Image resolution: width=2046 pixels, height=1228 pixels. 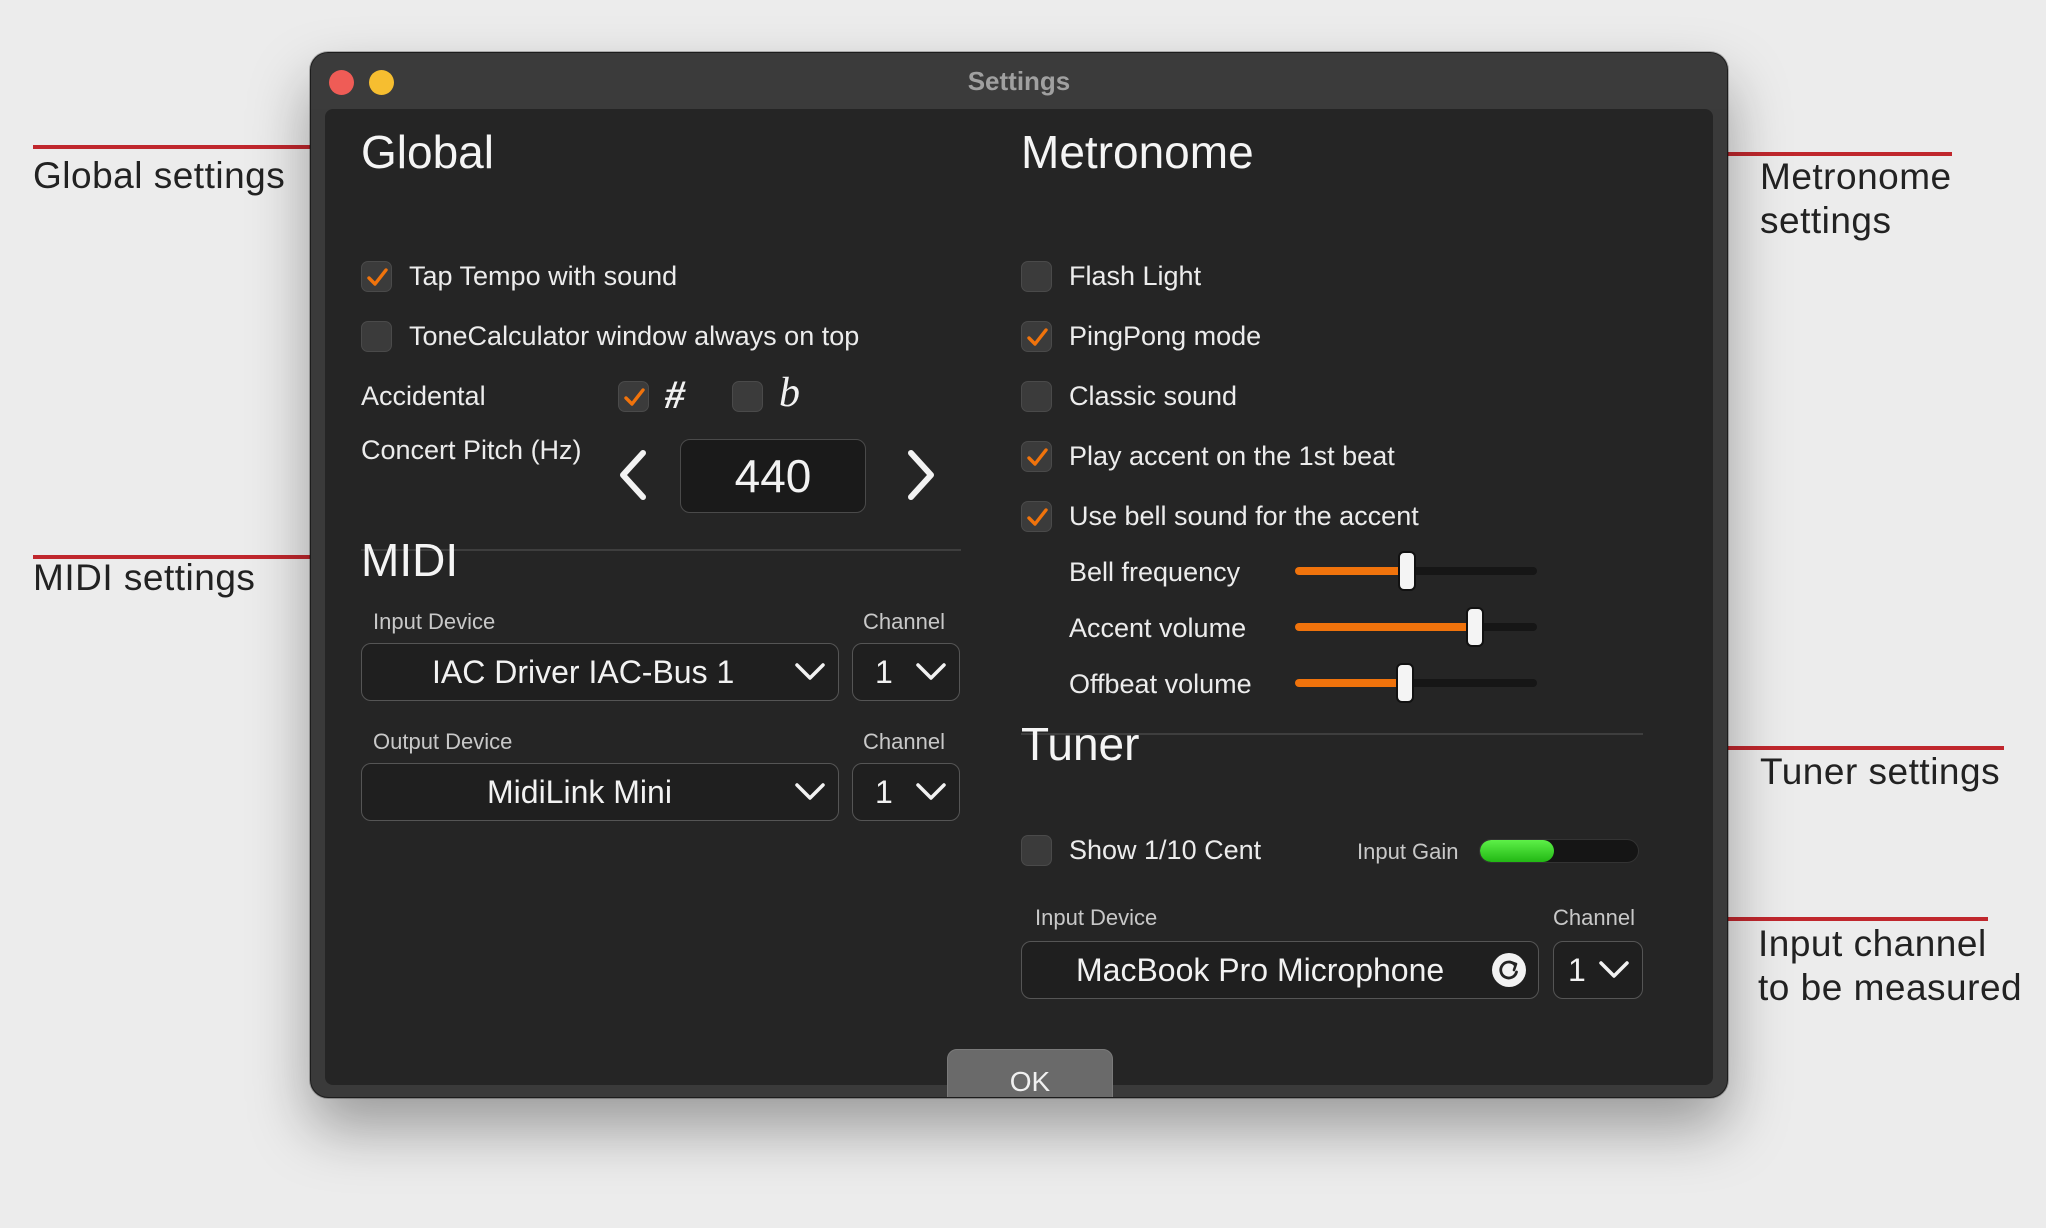 I want to click on pingpong-checkbox, so click(x=1036, y=336).